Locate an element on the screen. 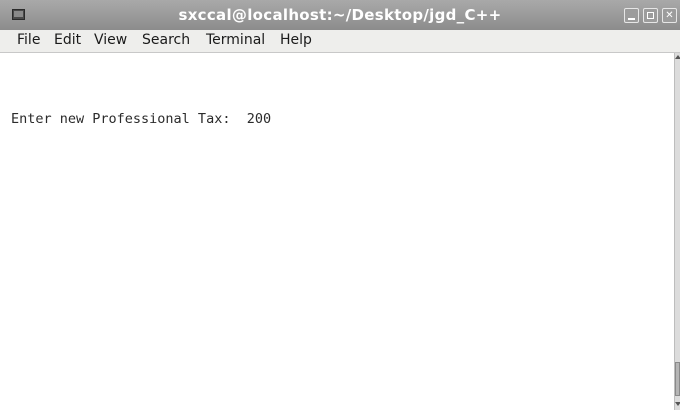 This screenshot has width=680, height=410. vertical-scrollbar is located at coordinates (677, 231).